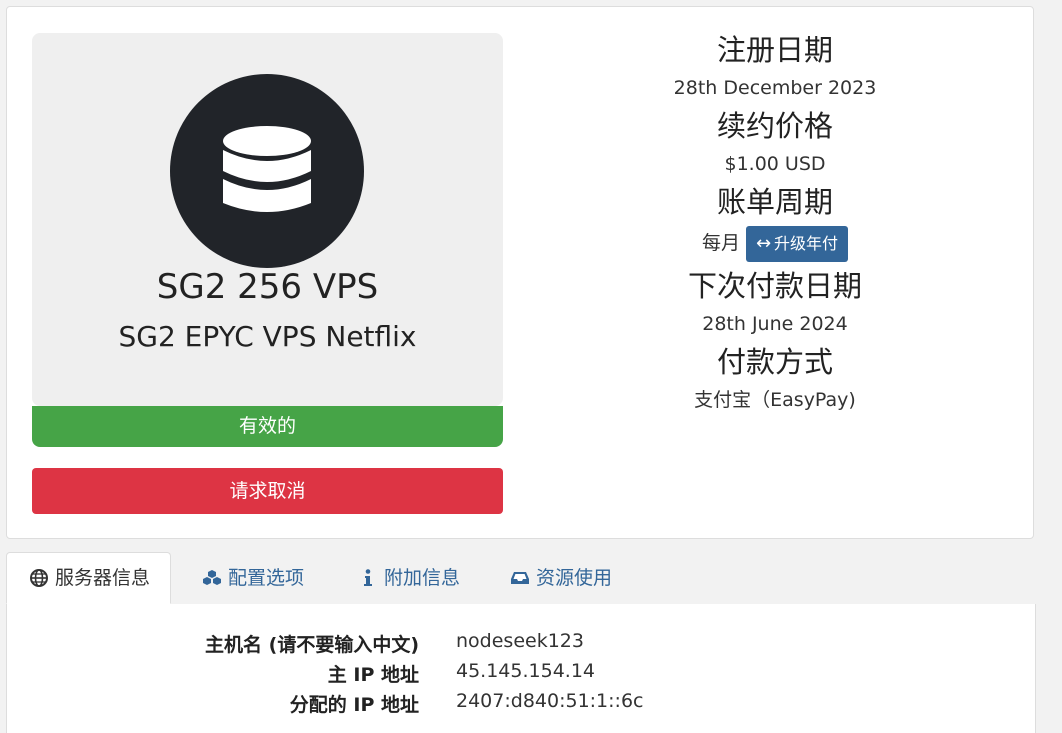  What do you see at coordinates (806, 243) in the screenshot?
I see `upgrade-label: 升级年付` at bounding box center [806, 243].